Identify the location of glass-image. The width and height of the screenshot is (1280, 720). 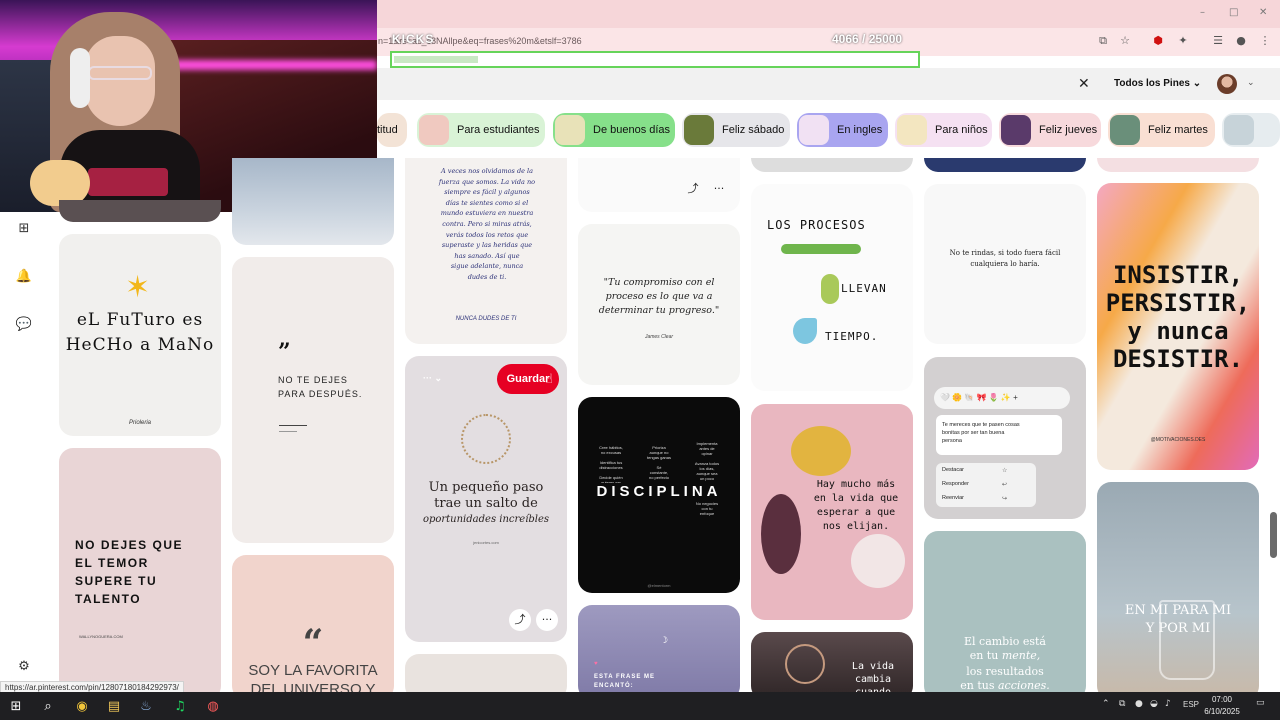
(1187, 640).